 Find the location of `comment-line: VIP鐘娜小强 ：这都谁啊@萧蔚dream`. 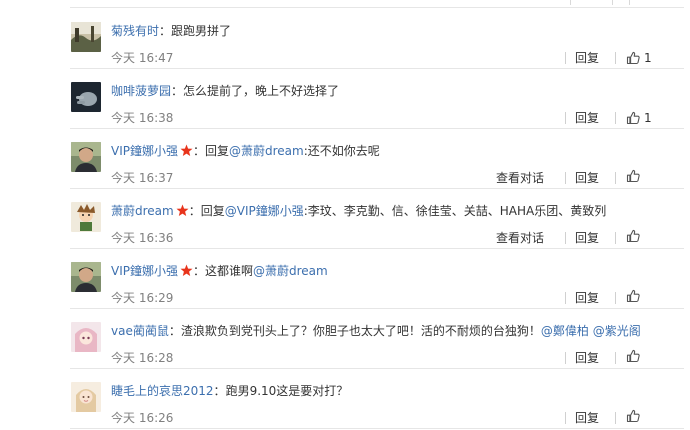

comment-line: VIP鐘娜小强 ：这都谁啊@萧蔚dream is located at coordinates (395, 271).